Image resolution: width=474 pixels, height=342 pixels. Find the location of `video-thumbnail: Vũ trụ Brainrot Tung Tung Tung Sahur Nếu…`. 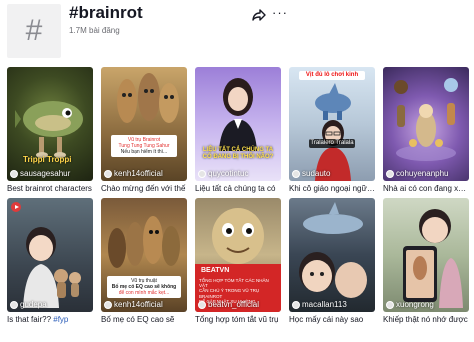

video-thumbnail: Vũ trụ Brainrot Tung Tung Tung Sahur Nếu… is located at coordinates (144, 124).